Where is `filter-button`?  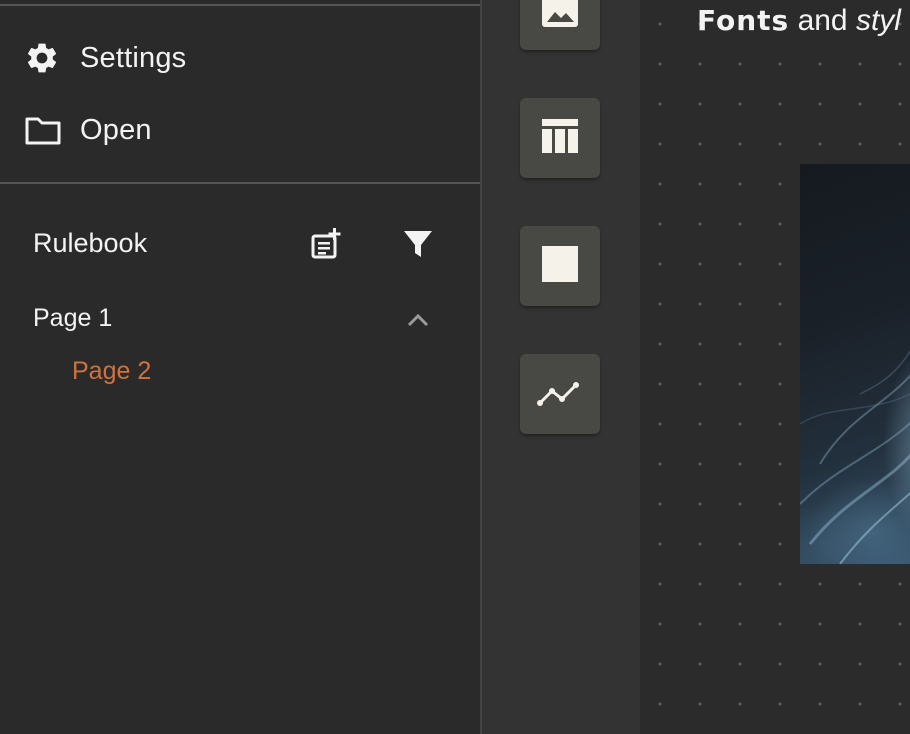 filter-button is located at coordinates (418, 246).